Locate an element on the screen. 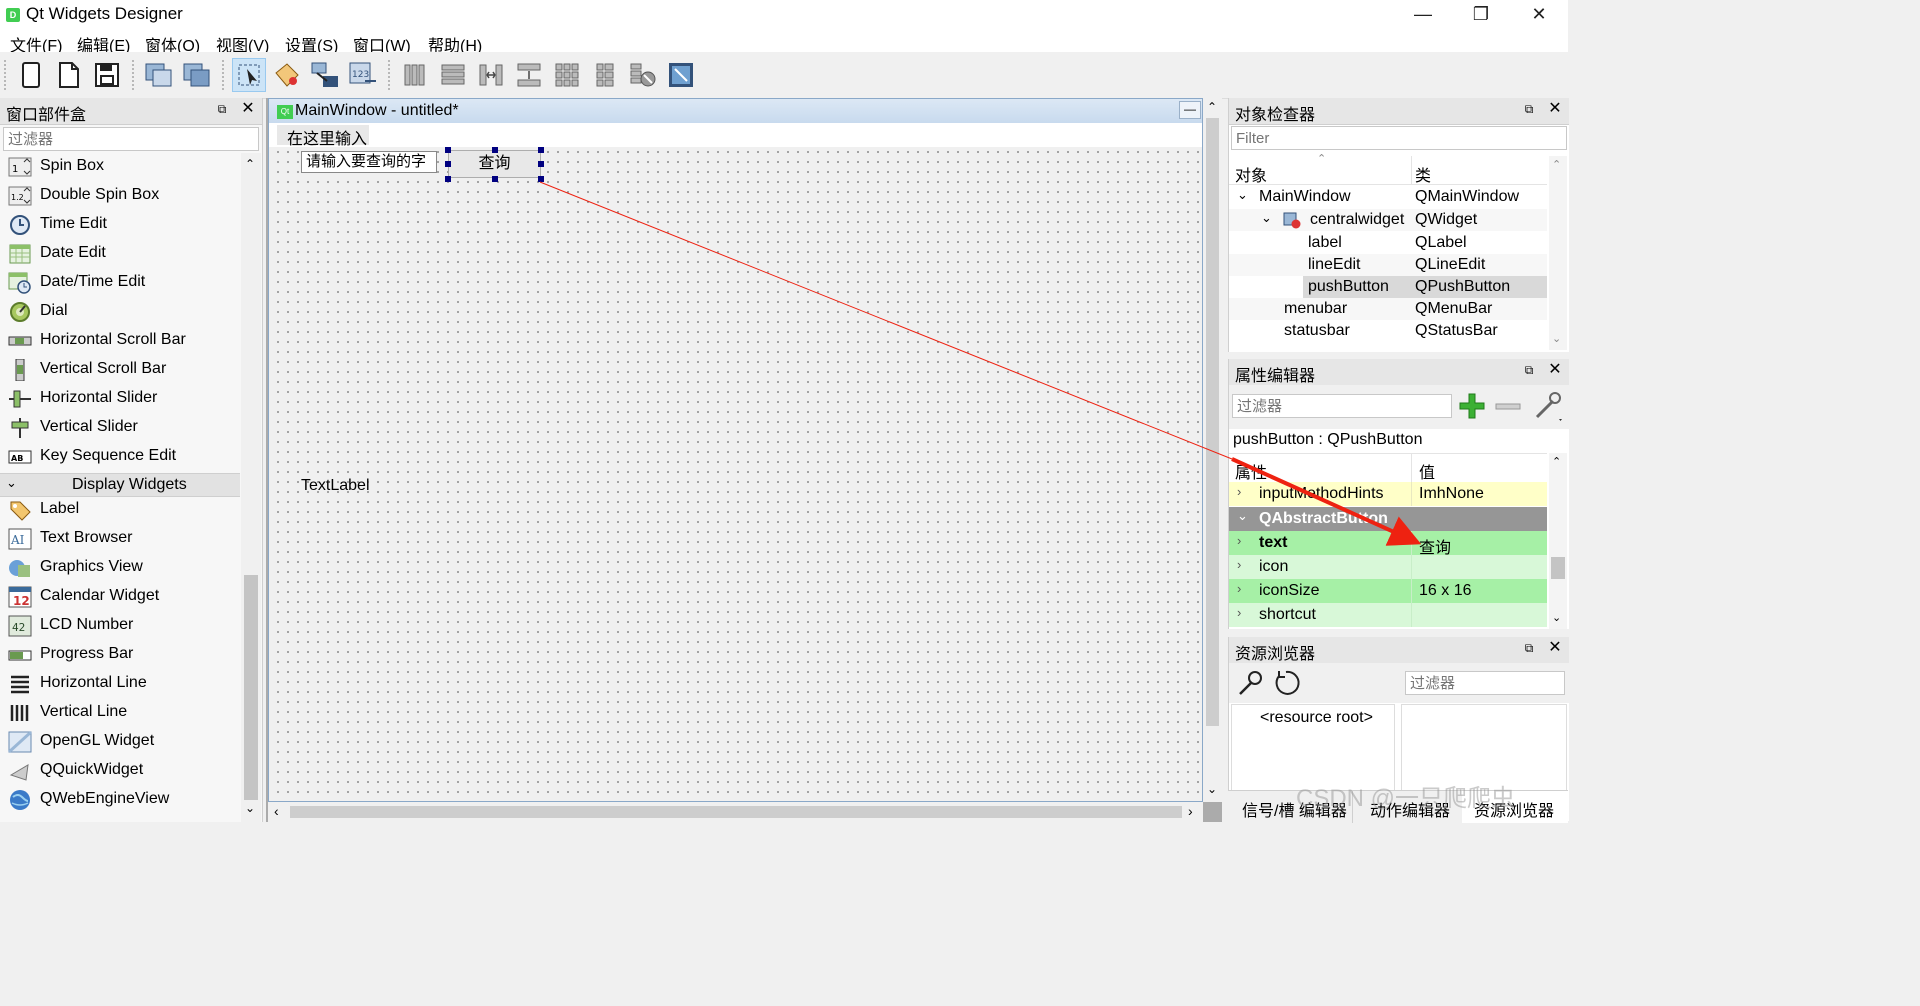  resource-filter-input is located at coordinates (1485, 683).